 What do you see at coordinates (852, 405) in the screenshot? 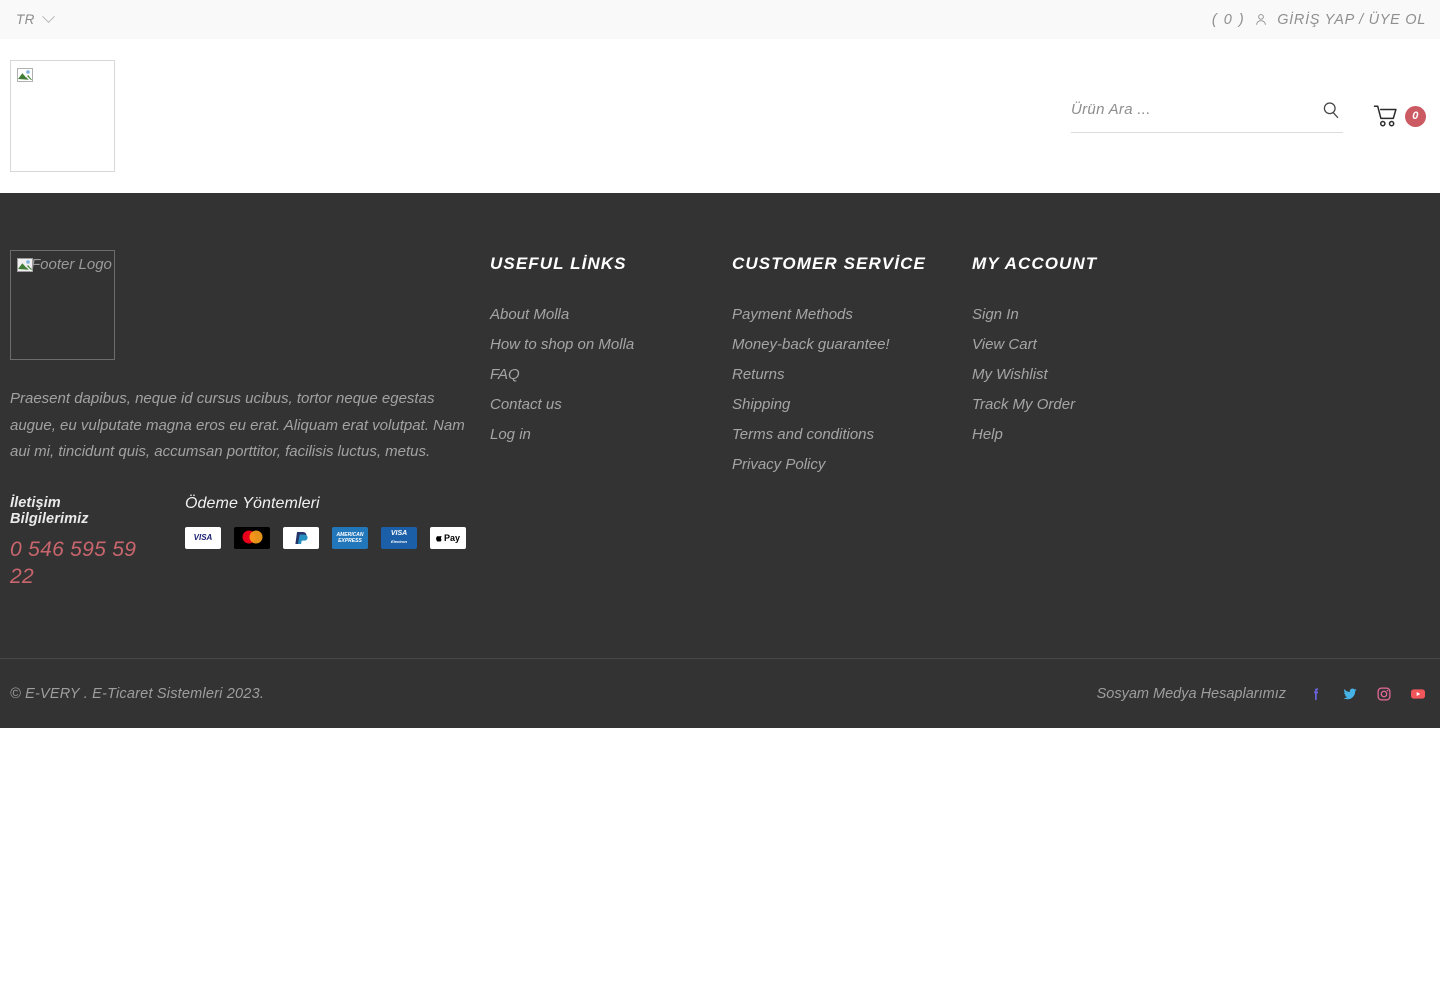
I see `footer-link-shipping: Shipping` at bounding box center [852, 405].